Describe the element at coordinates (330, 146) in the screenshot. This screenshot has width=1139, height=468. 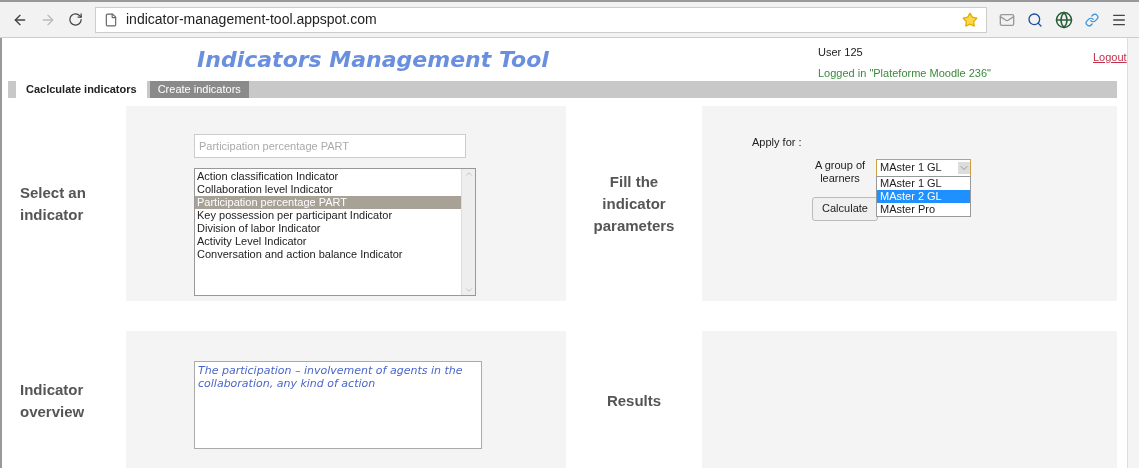
I see `search-field: Participation percentage PART` at that location.